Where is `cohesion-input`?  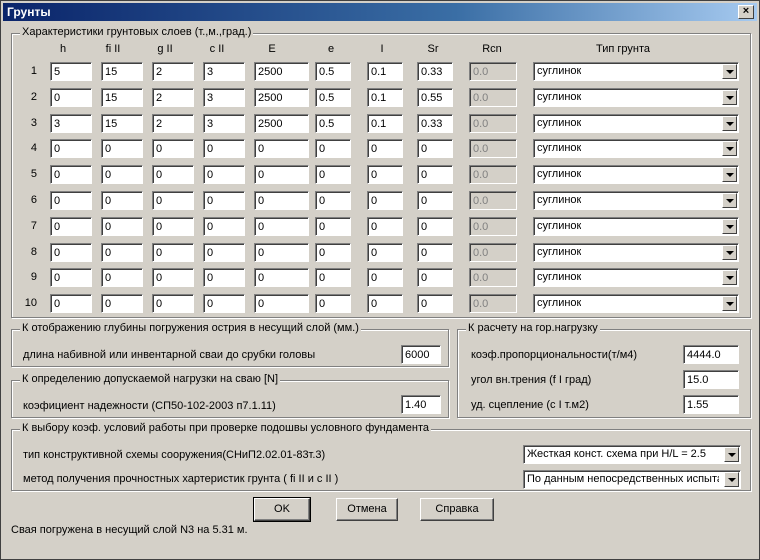
cohesion-input is located at coordinates (711, 404).